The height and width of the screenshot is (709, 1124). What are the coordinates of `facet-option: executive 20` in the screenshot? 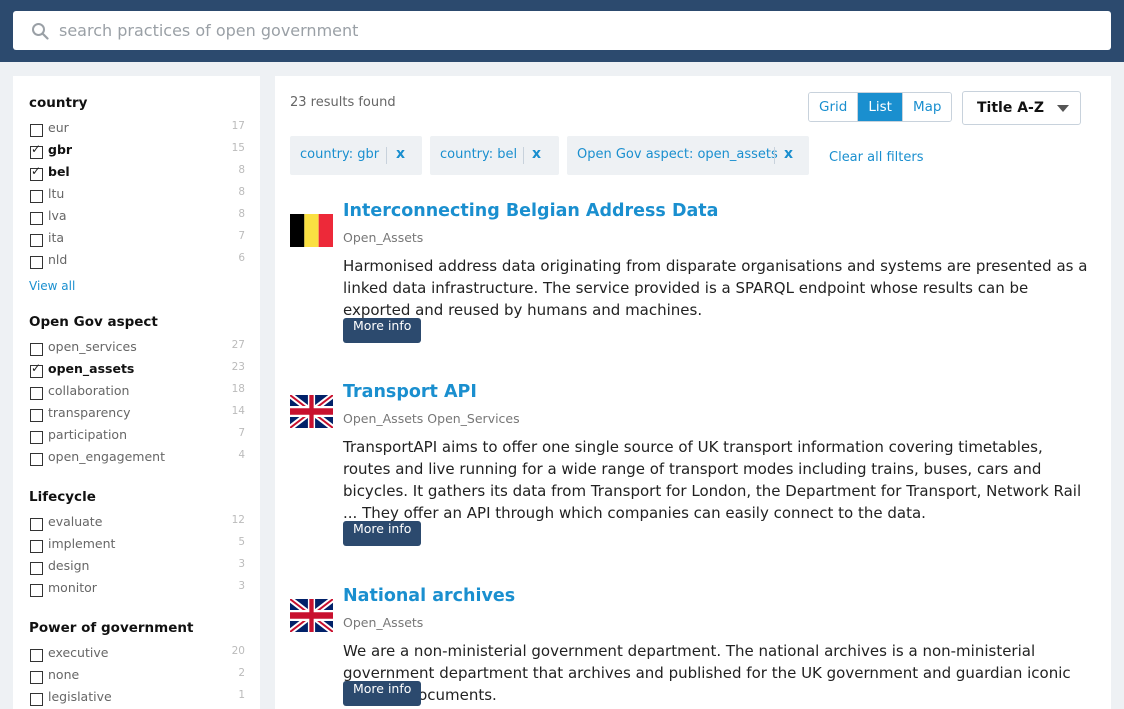 It's located at (144, 656).